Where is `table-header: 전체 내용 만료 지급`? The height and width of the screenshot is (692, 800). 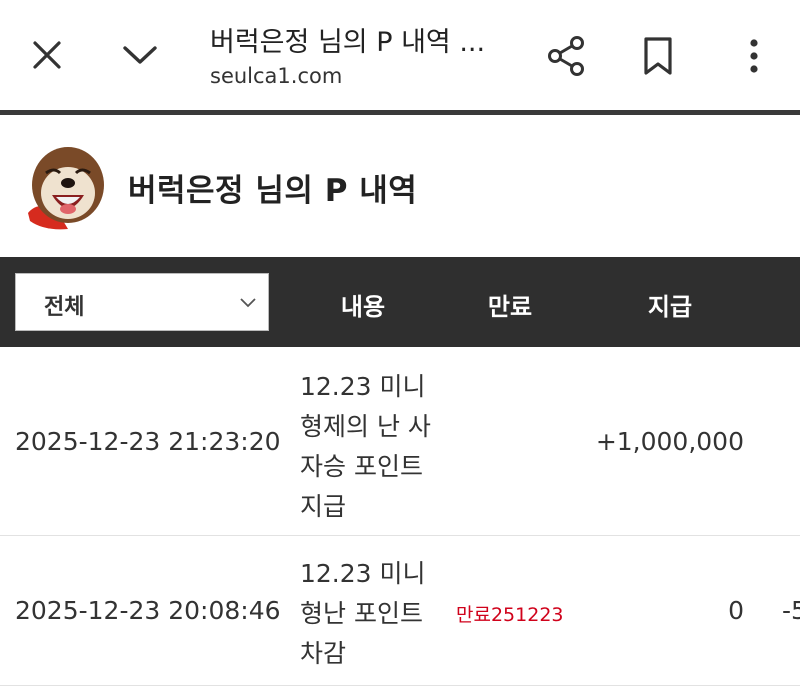 table-header: 전체 내용 만료 지급 is located at coordinates (400, 302).